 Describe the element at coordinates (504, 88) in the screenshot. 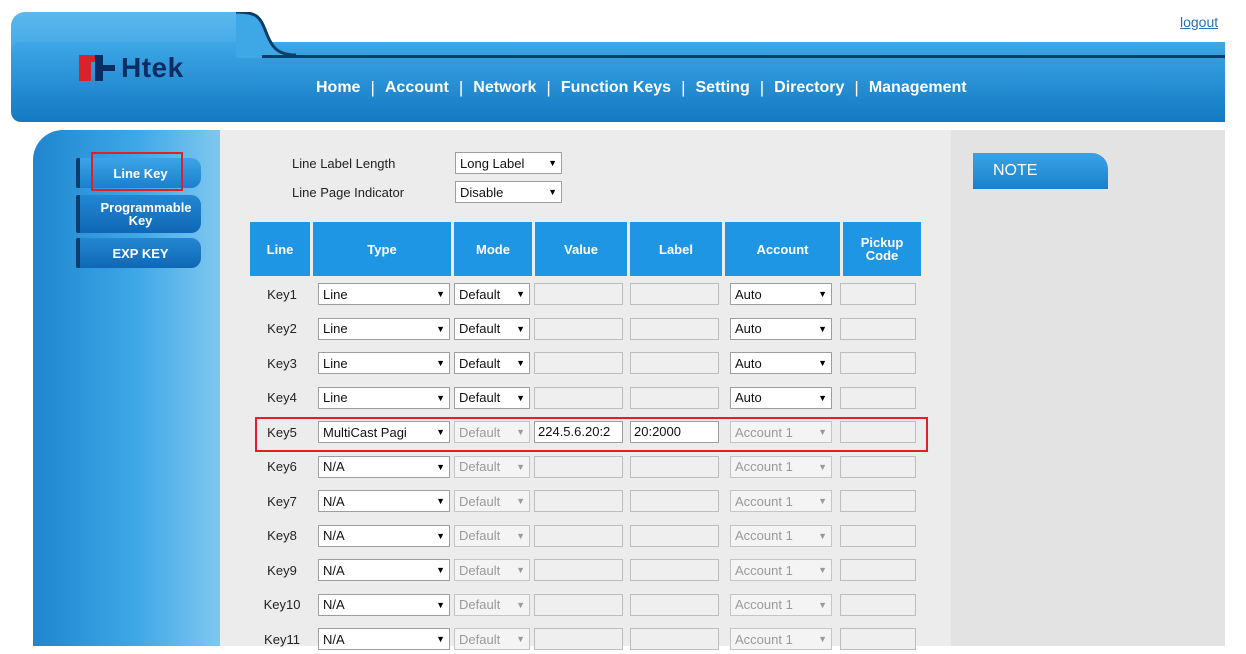

I see `nav-network: Network` at that location.